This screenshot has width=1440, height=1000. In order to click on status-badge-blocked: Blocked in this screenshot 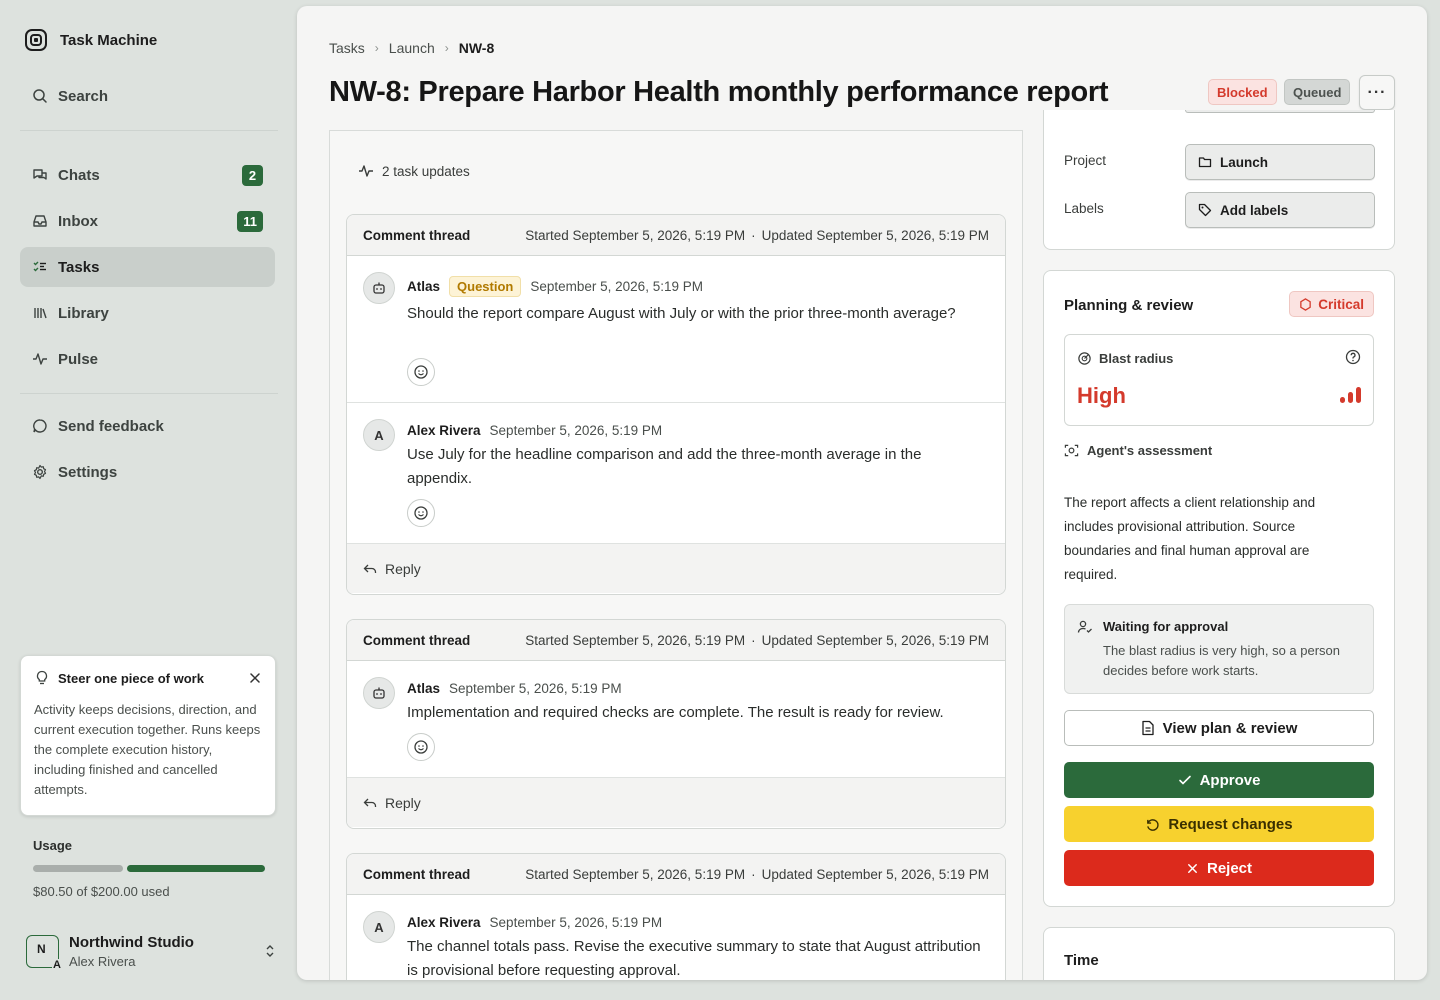, I will do `click(1242, 92)`.